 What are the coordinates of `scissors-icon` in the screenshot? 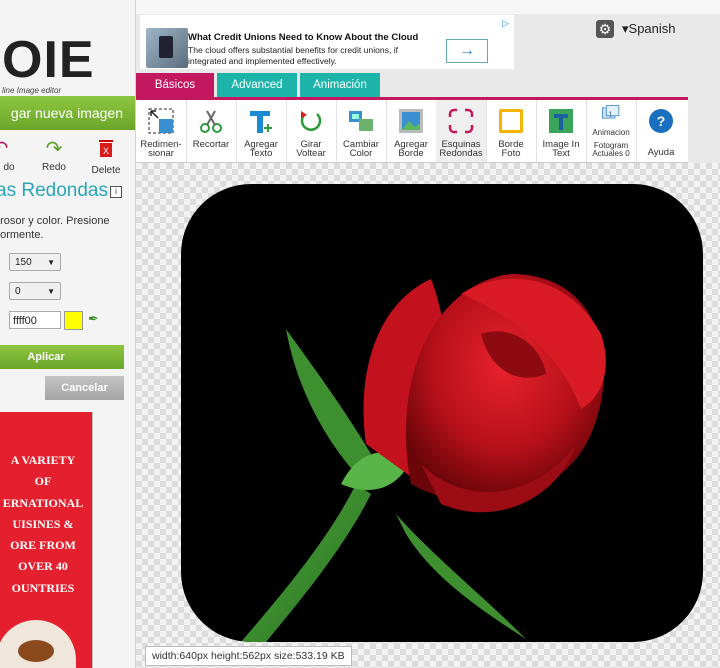 It's located at (211, 121).